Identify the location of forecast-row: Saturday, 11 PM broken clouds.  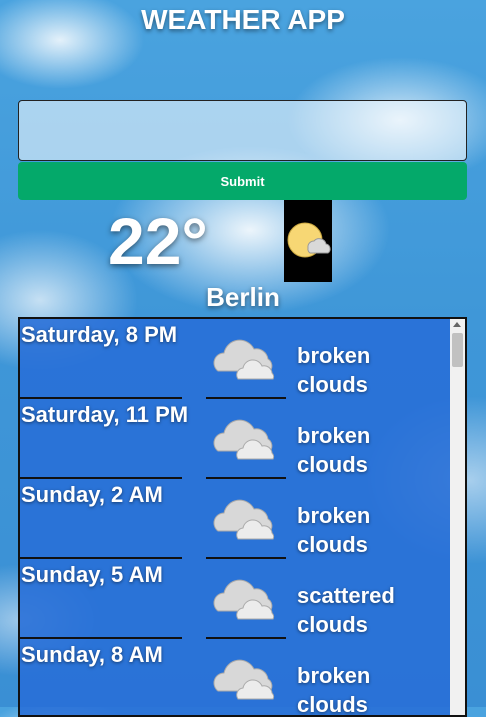
(236, 439).